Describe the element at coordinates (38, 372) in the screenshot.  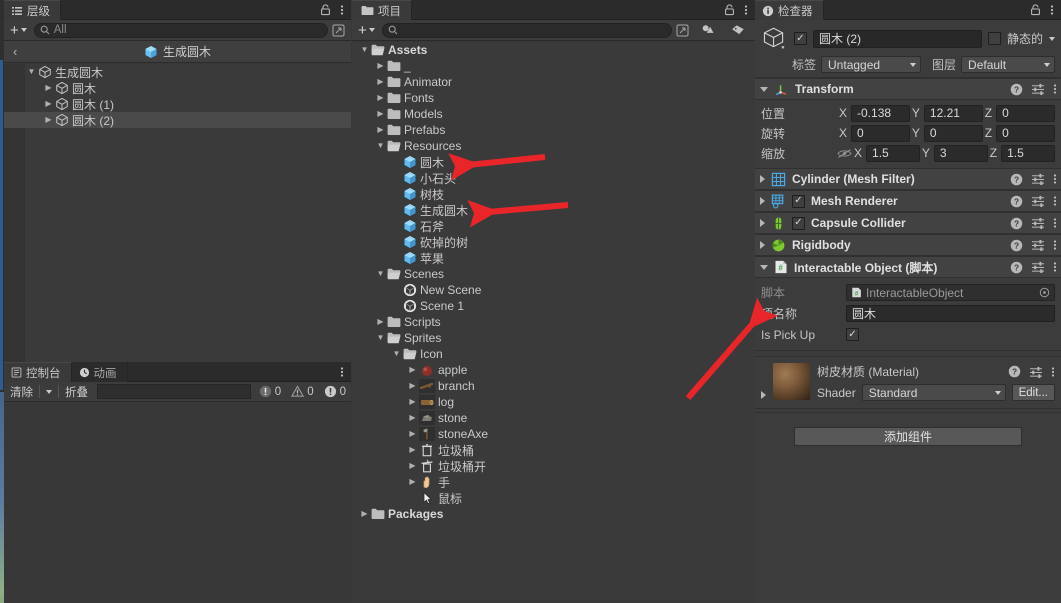
I see `tab-console: 控制台` at that location.